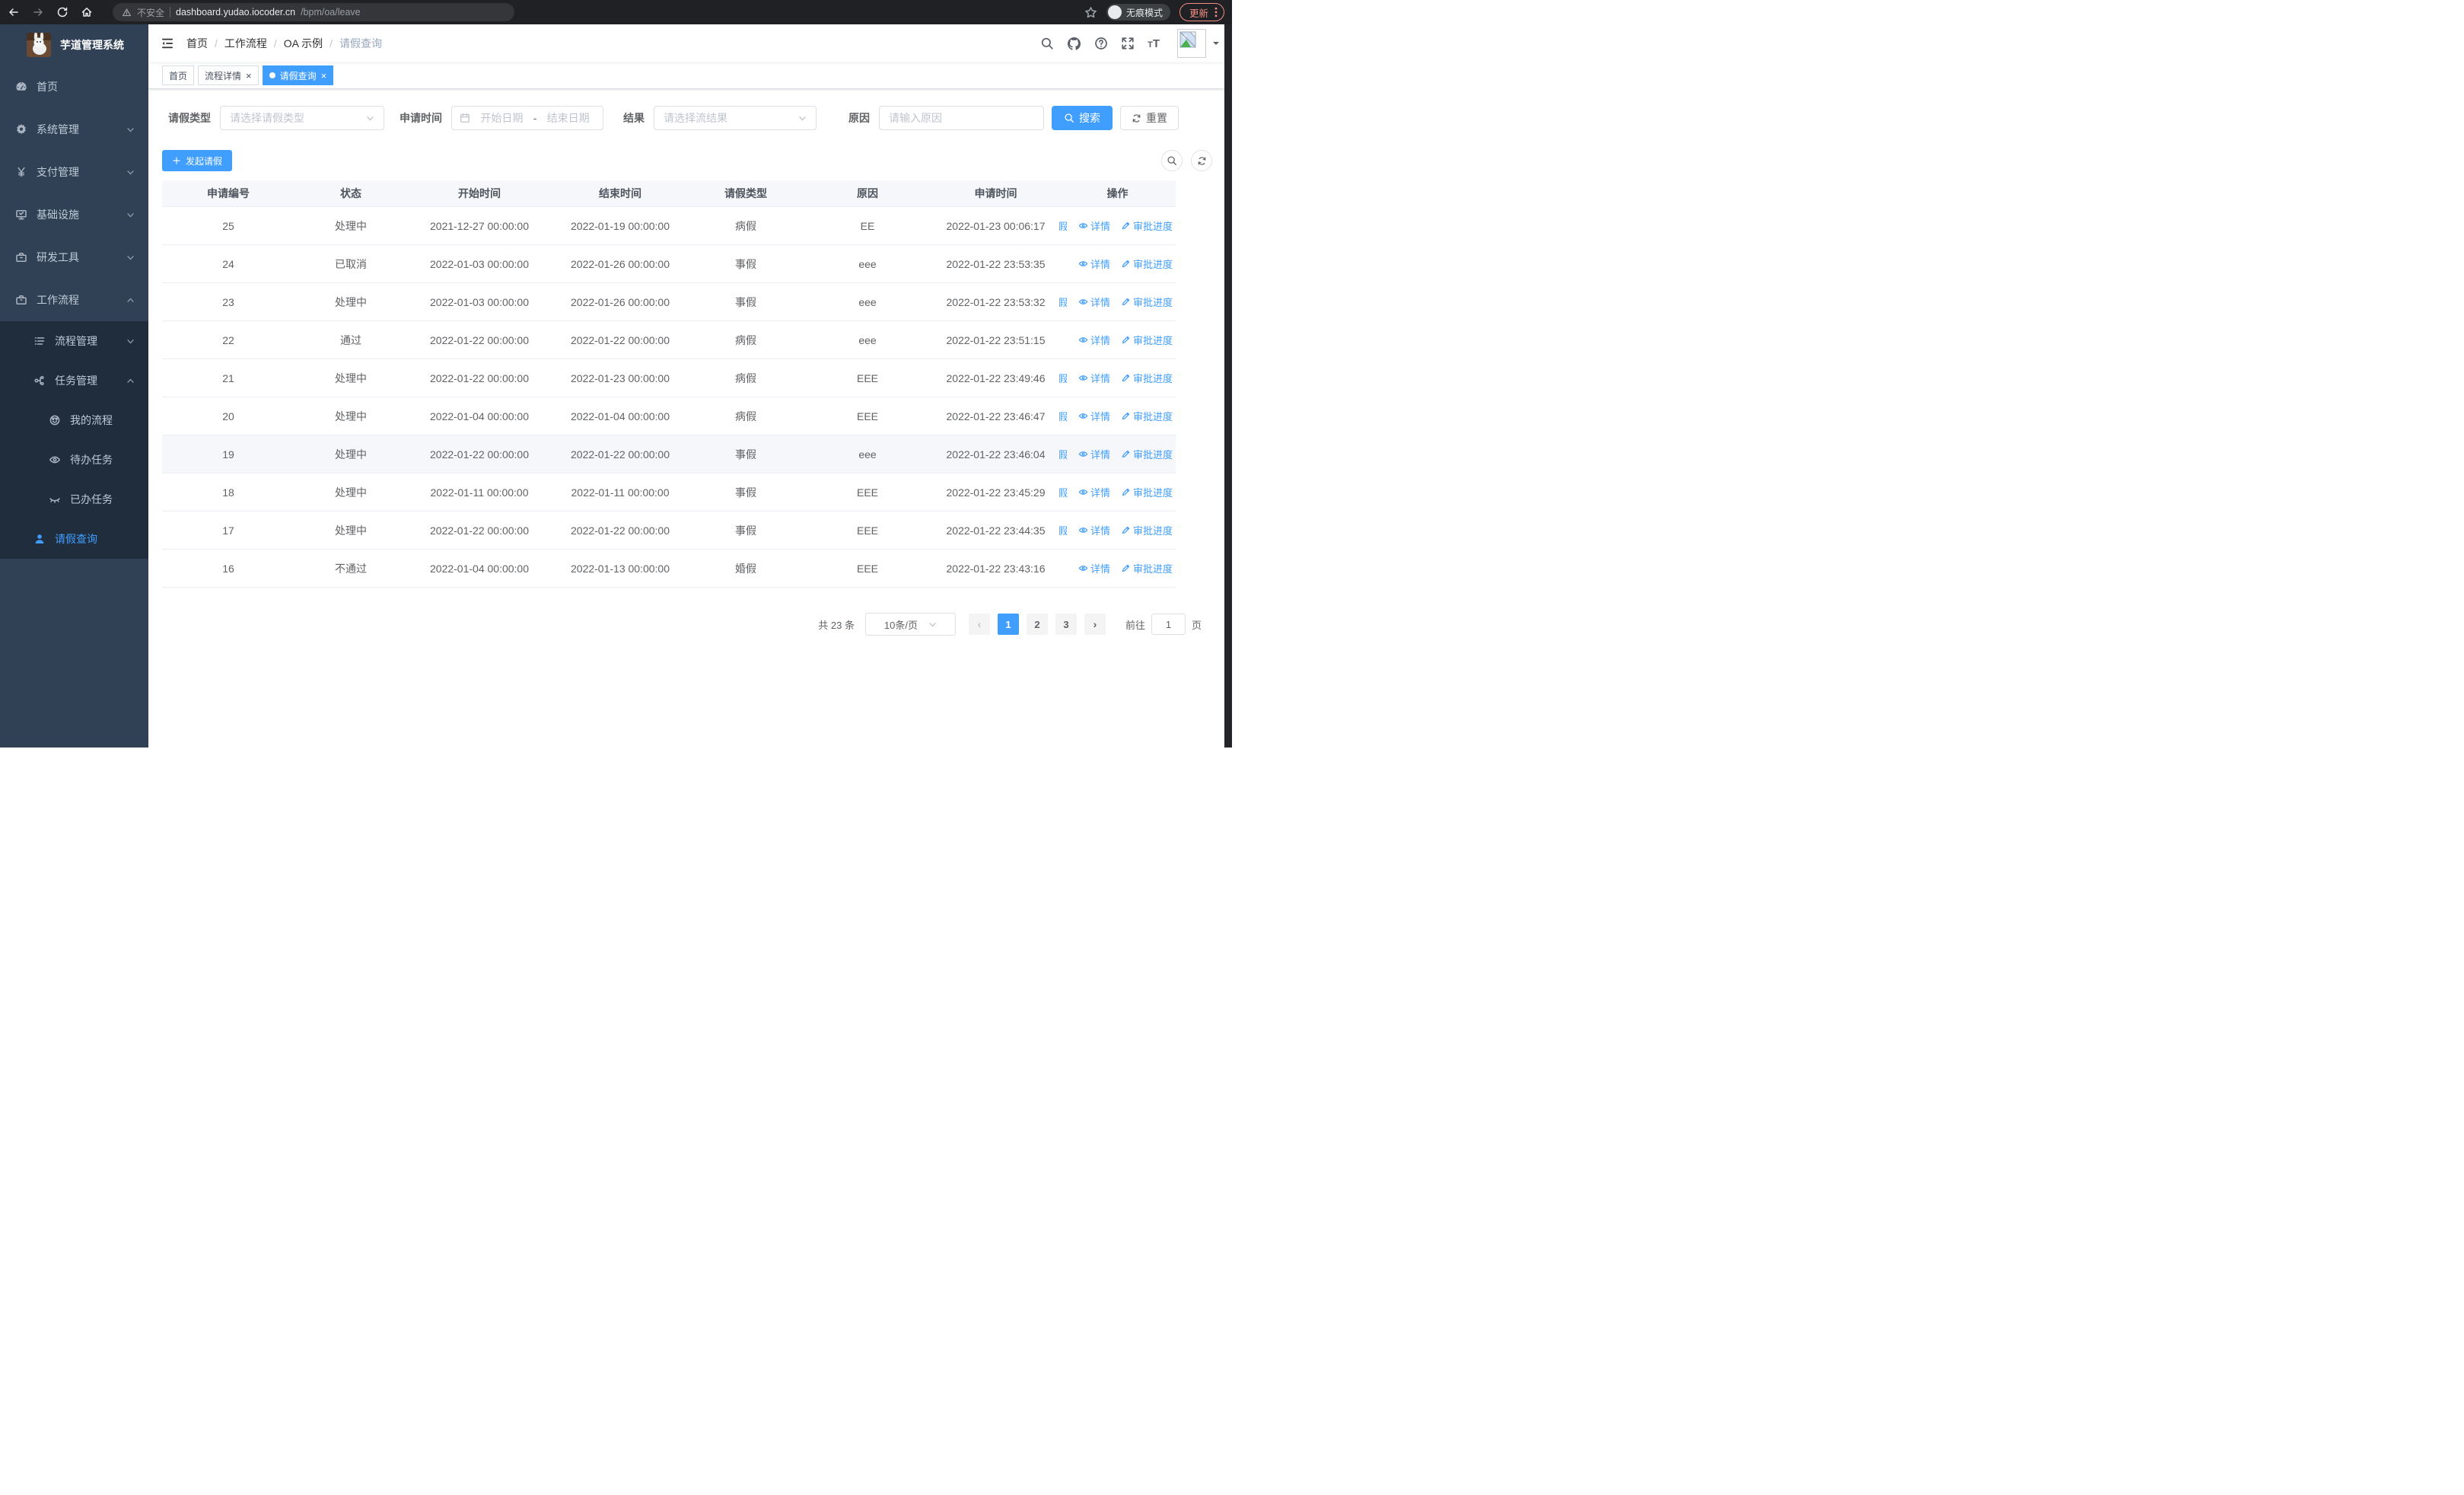 This screenshot has height=1495, width=2464. I want to click on fullscreen-icon, so click(1128, 44).